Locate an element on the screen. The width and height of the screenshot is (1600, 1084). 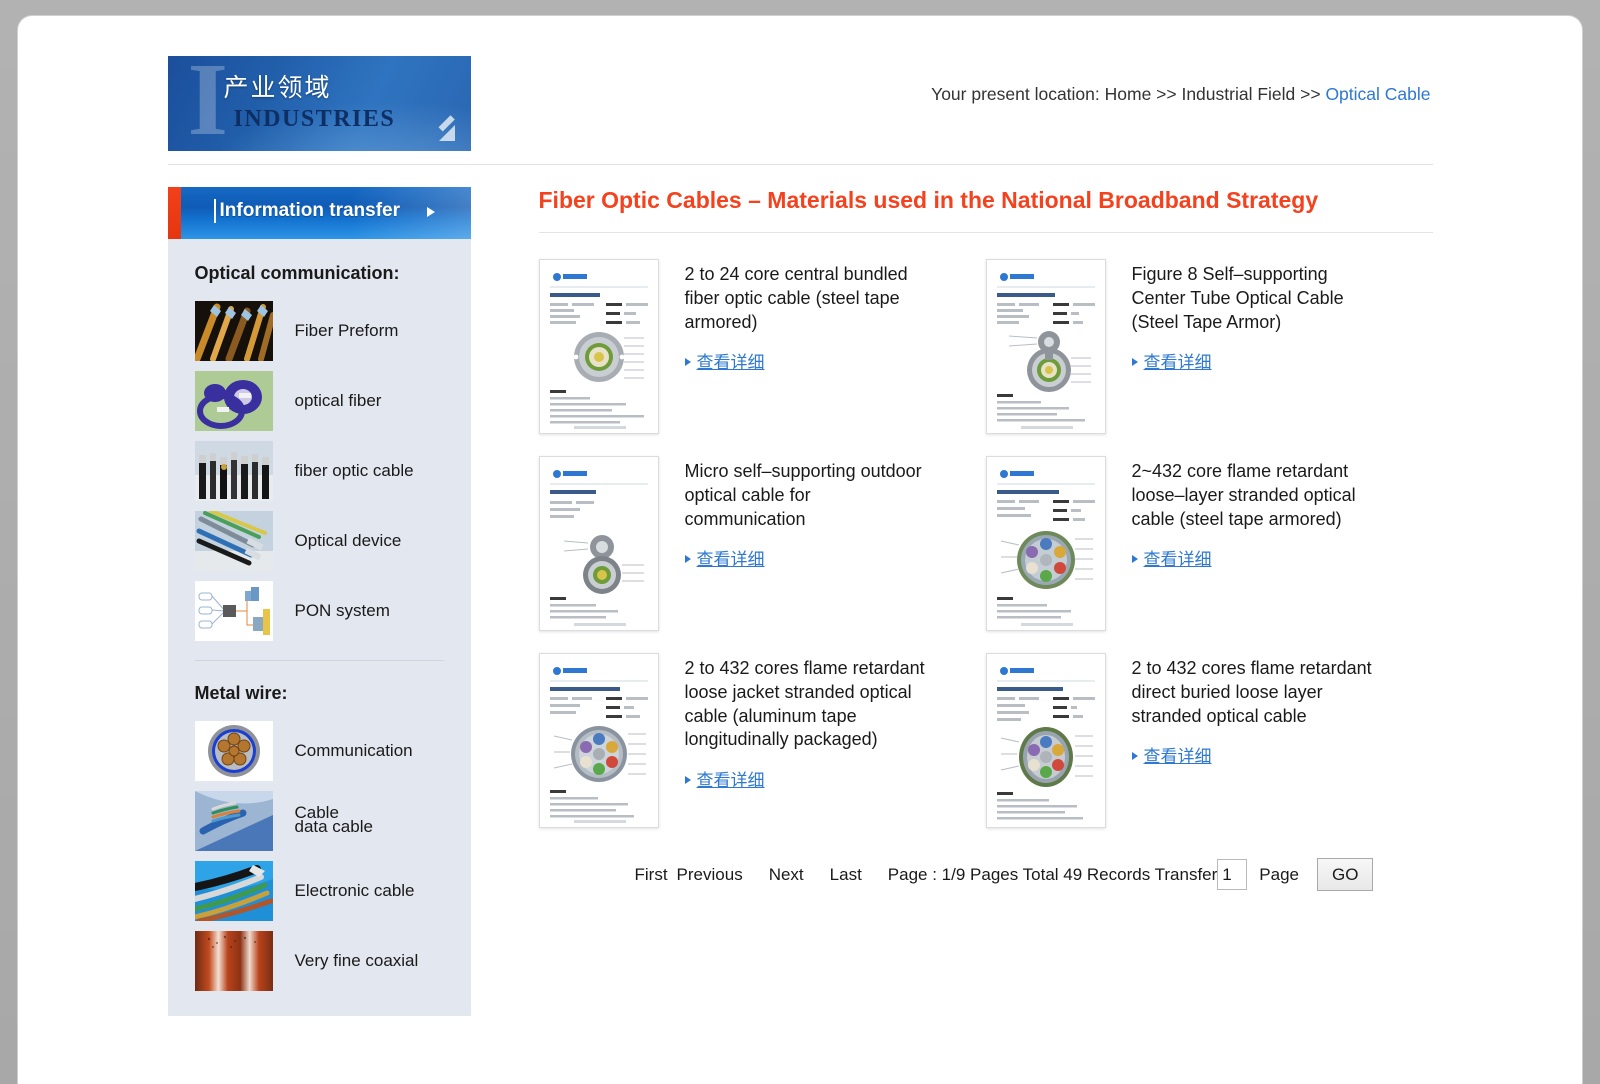
page-number-input is located at coordinates (1232, 874).